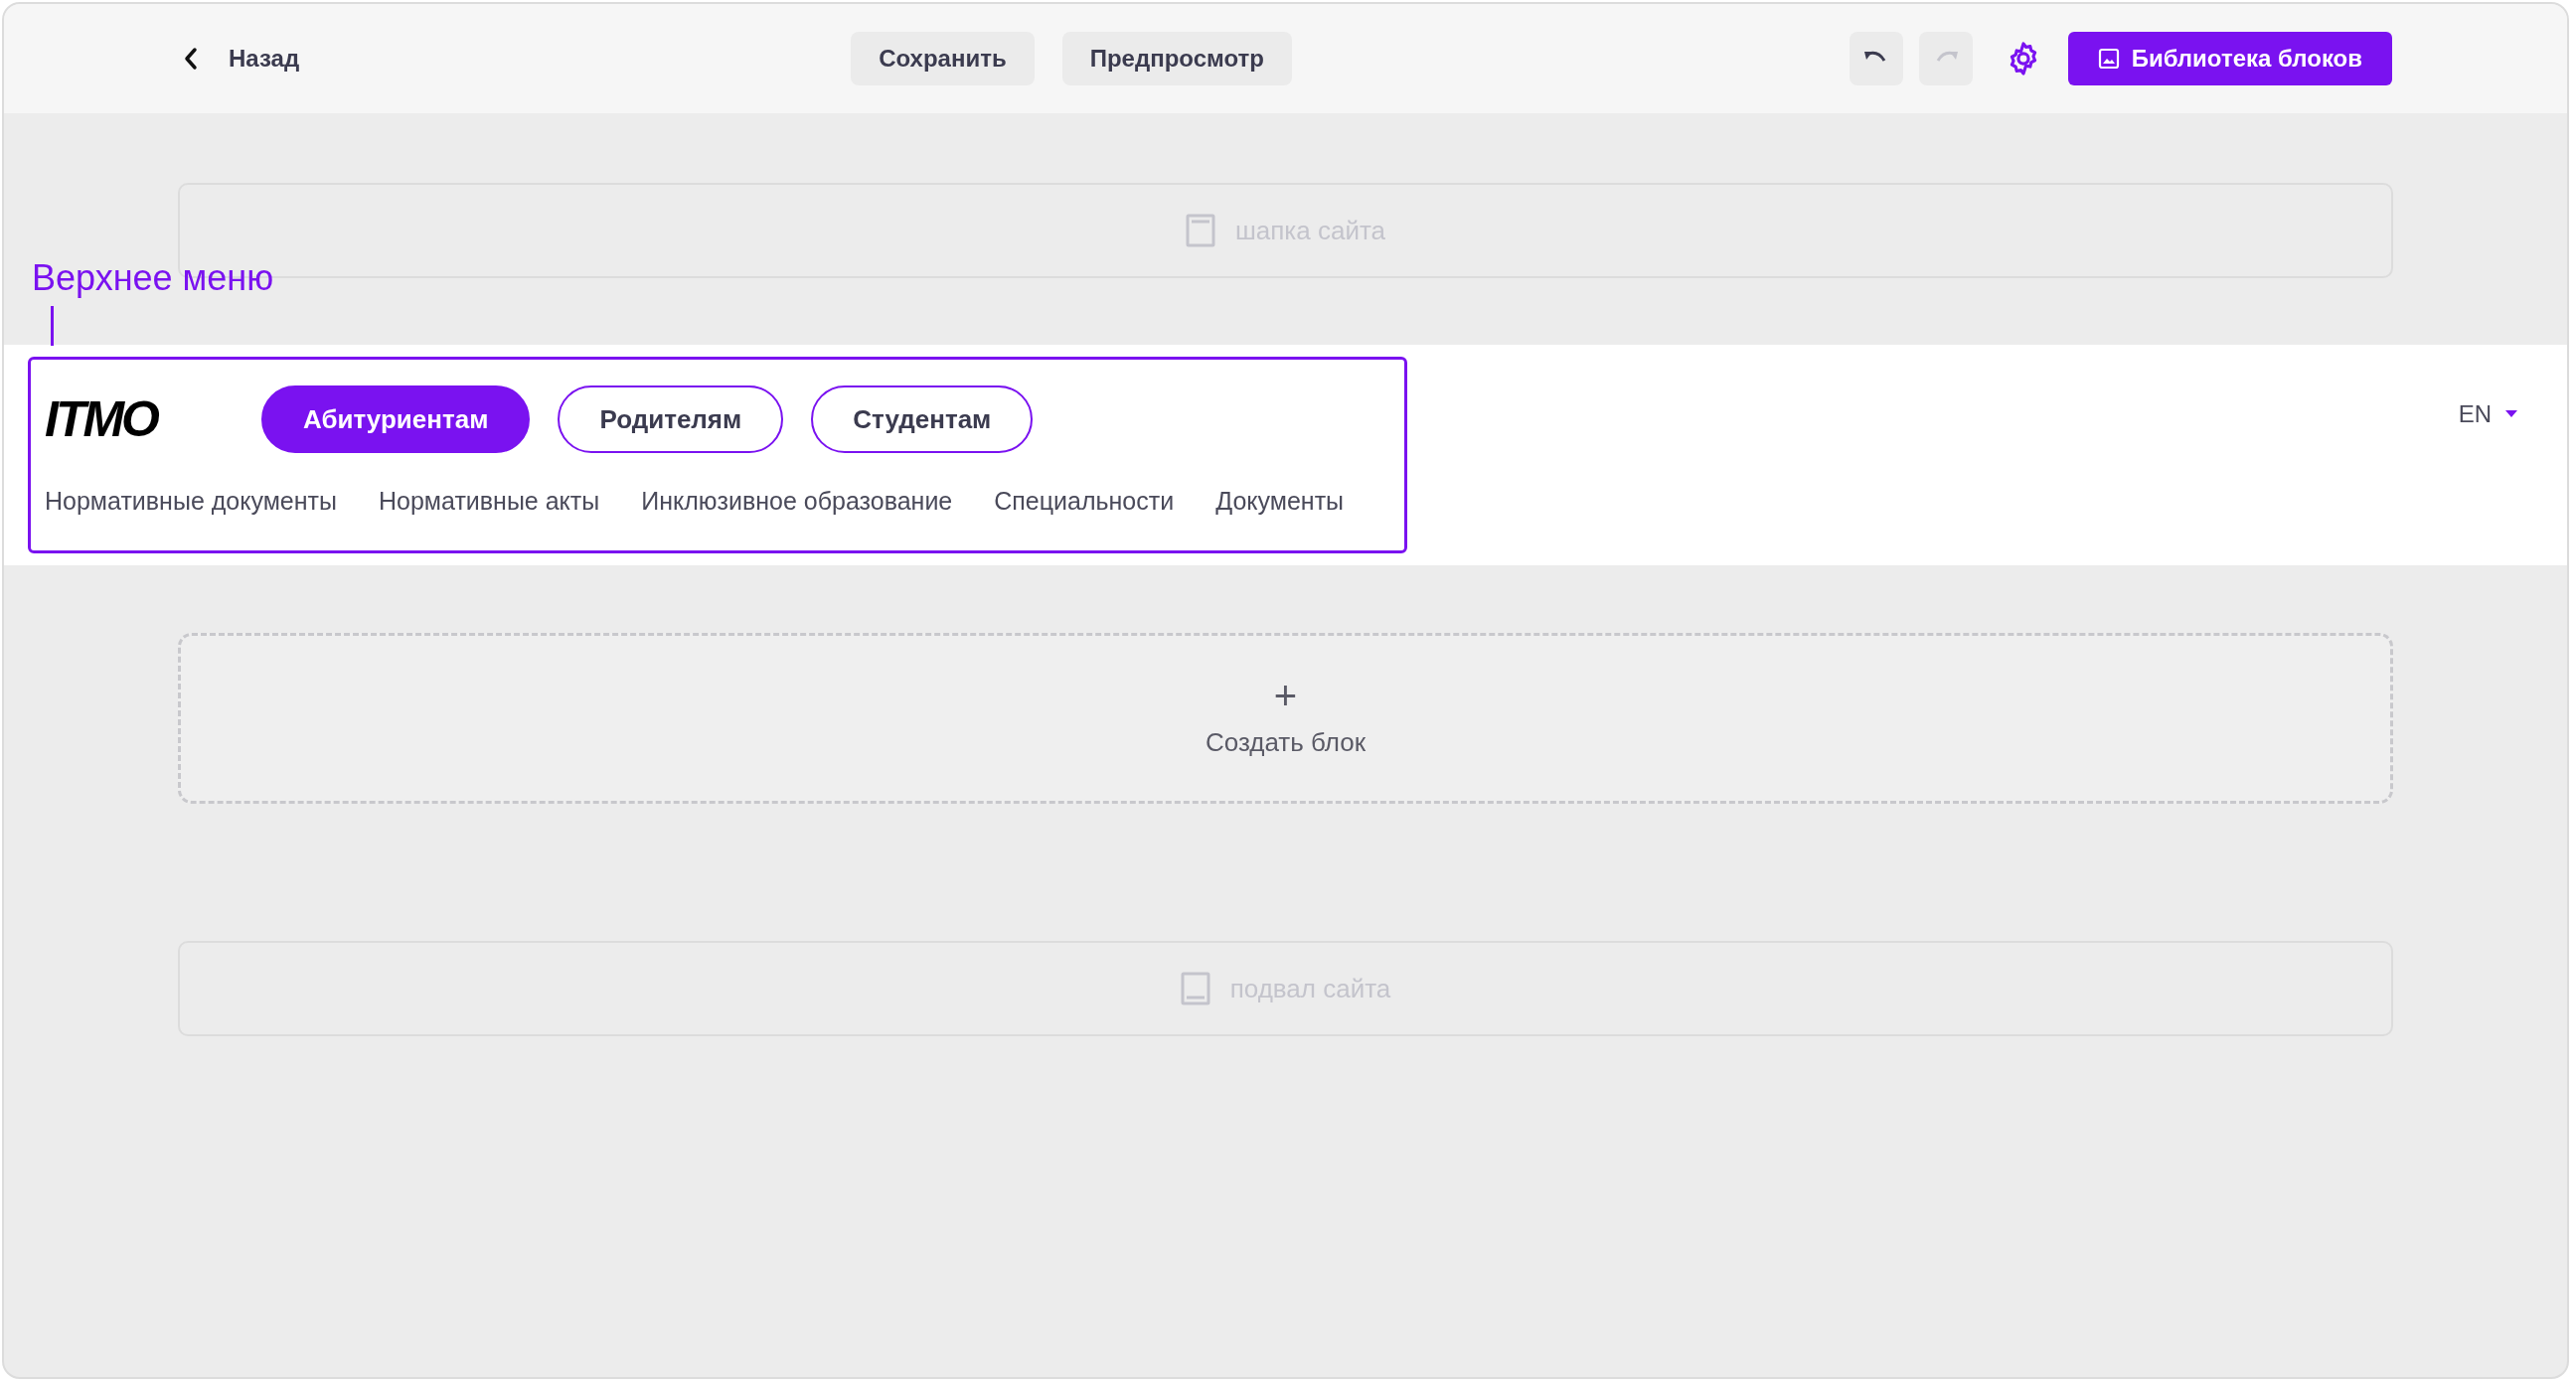  Describe the element at coordinates (489, 502) in the screenshot. I see `menu-link: Нормативные акты` at that location.